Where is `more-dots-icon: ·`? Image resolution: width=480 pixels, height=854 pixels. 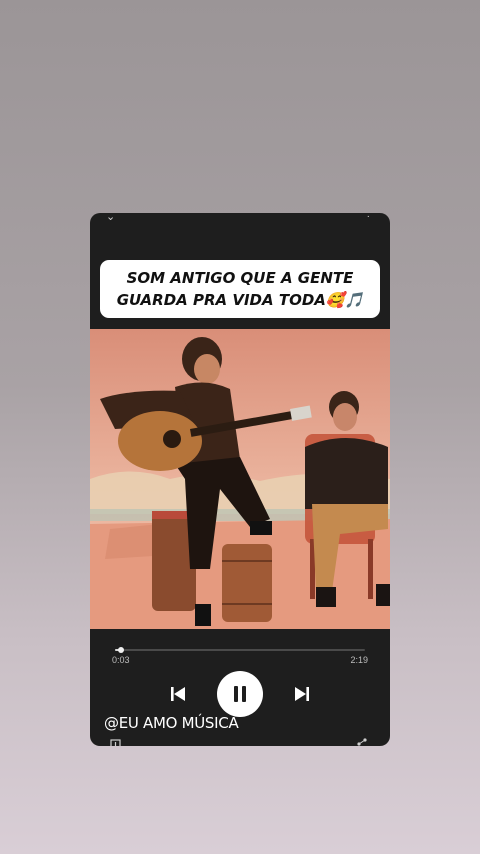 more-dots-icon: · is located at coordinates (368, 217).